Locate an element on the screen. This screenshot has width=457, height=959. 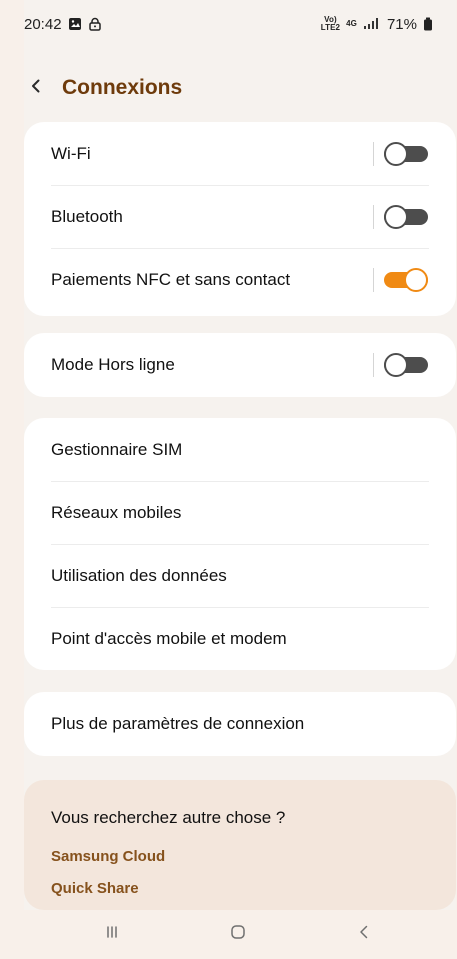
navigation-bar is located at coordinates (240, 934).